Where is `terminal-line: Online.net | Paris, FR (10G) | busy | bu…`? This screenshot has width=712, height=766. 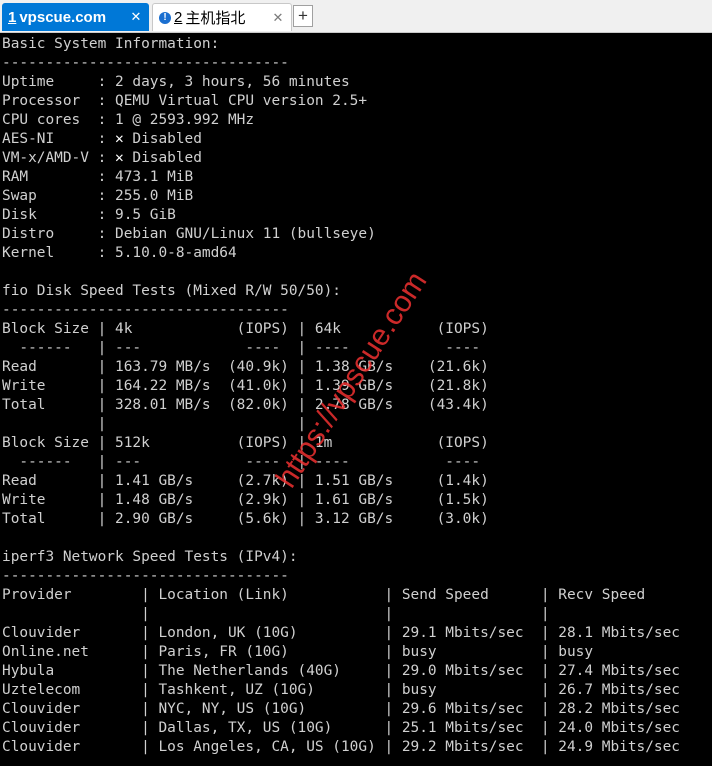
terminal-line: Online.net | Paris, FR (10G) | busy | bu… is located at coordinates (298, 652).